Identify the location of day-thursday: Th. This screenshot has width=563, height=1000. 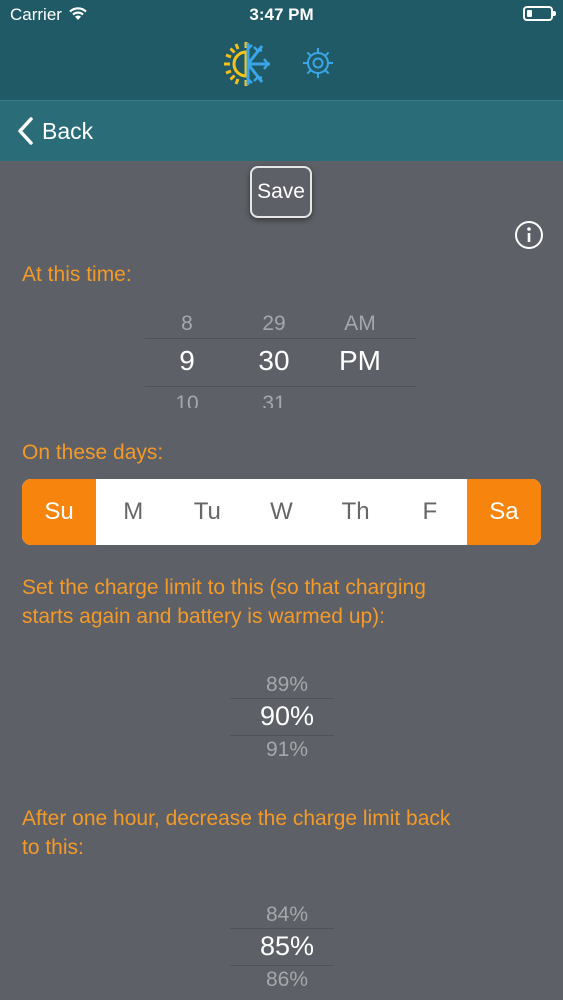
(356, 512).